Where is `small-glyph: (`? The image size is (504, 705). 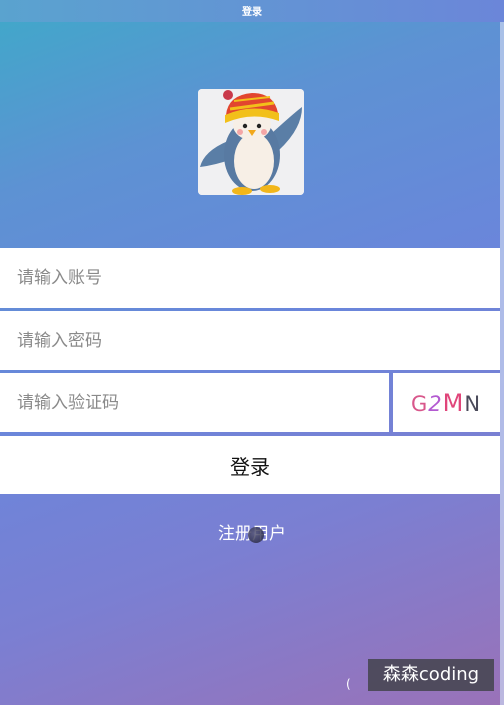 small-glyph: ( is located at coordinates (348, 684).